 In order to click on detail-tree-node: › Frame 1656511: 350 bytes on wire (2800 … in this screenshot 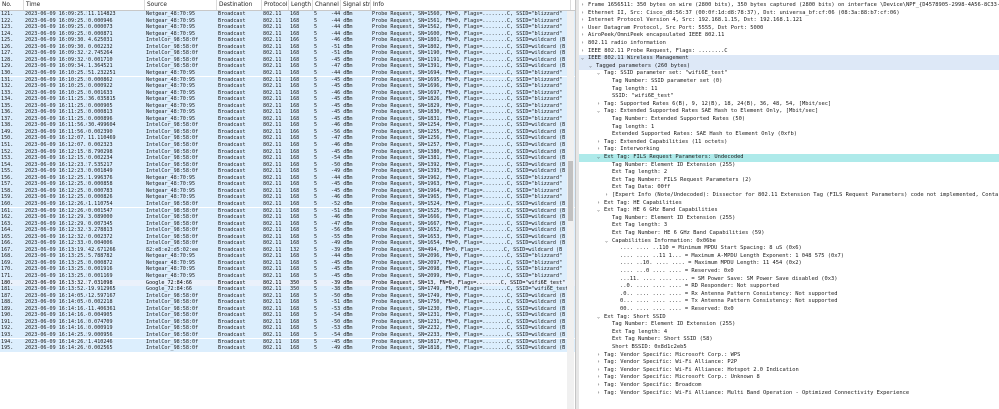, I will do `click(789, 6)`.